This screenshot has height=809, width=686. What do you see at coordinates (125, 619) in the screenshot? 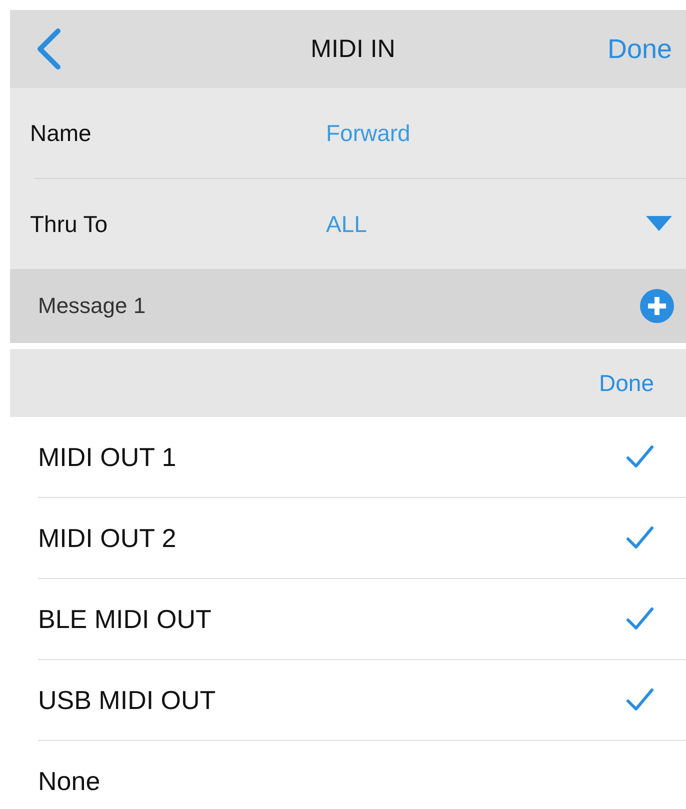
I see `option-label: BLE MIDI OUT` at bounding box center [125, 619].